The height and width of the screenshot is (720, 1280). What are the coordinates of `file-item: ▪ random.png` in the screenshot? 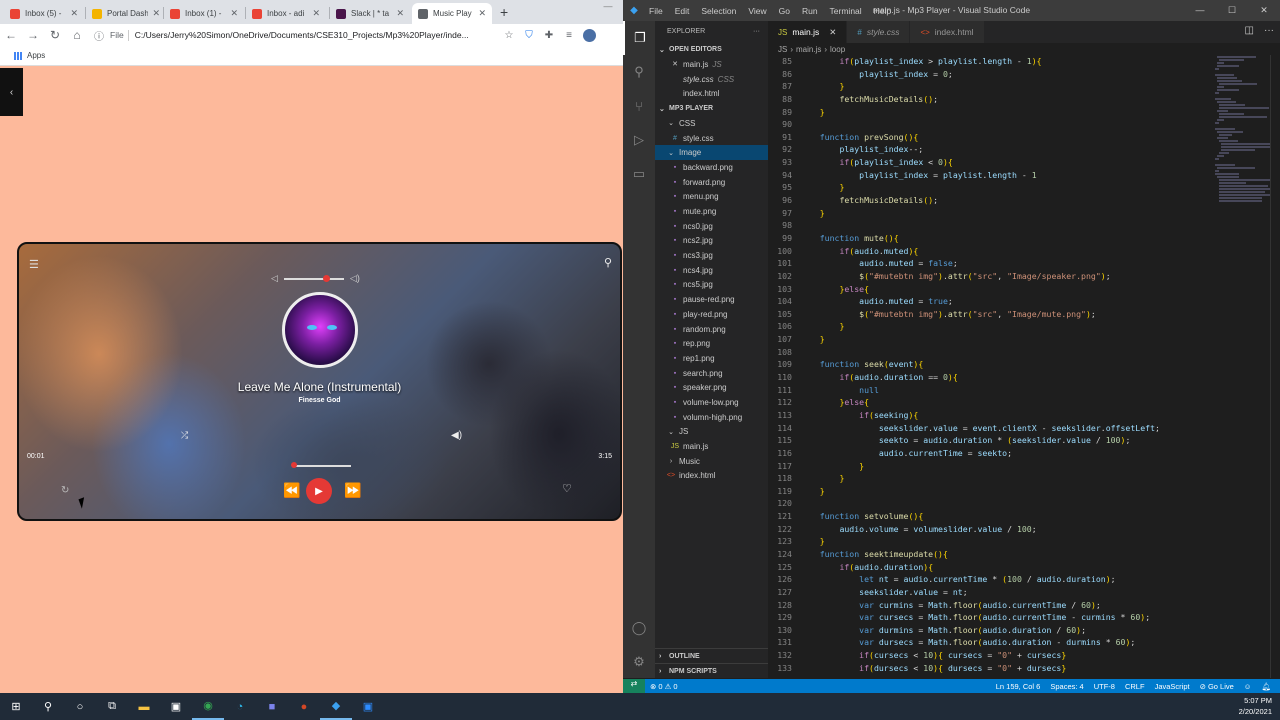 It's located at (711, 329).